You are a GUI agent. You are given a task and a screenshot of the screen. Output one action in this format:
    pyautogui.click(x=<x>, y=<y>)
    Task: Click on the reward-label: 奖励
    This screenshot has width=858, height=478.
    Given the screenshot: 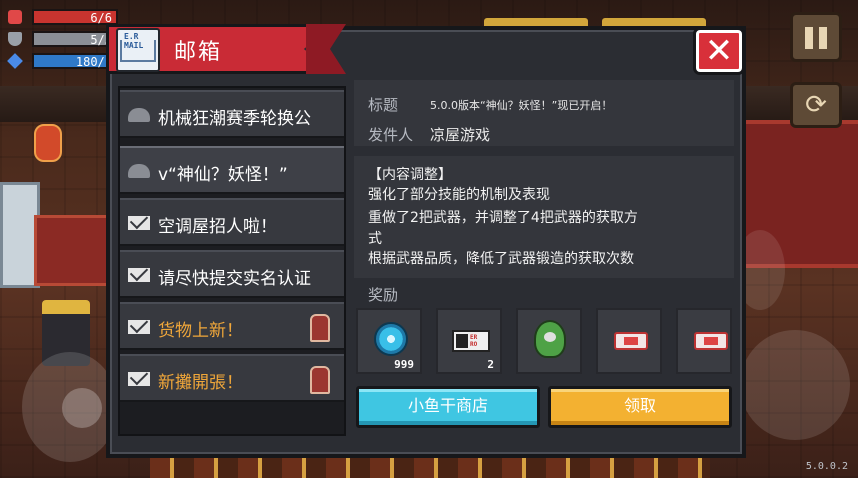 What is the action you would take?
    pyautogui.click(x=383, y=295)
    